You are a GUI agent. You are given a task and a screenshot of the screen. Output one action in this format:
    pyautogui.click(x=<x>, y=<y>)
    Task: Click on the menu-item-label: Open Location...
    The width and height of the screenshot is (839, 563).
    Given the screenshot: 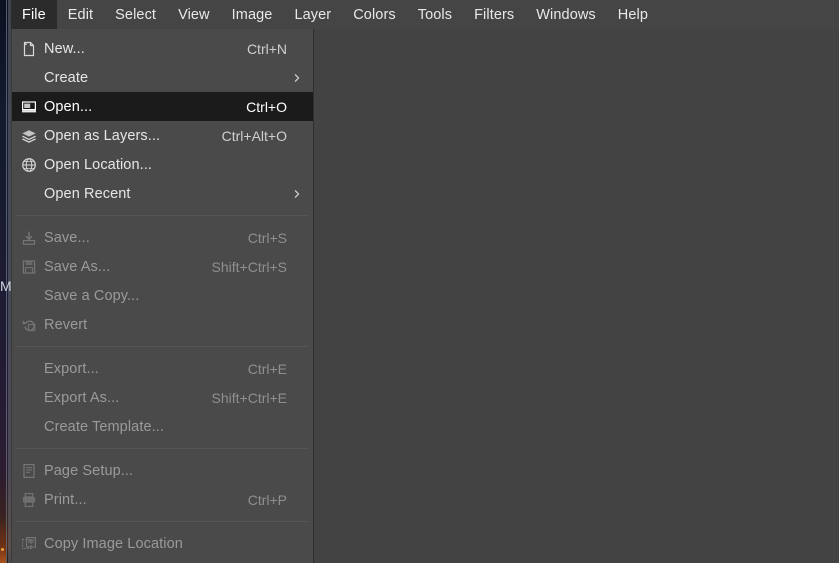 What is the action you would take?
    pyautogui.click(x=98, y=164)
    